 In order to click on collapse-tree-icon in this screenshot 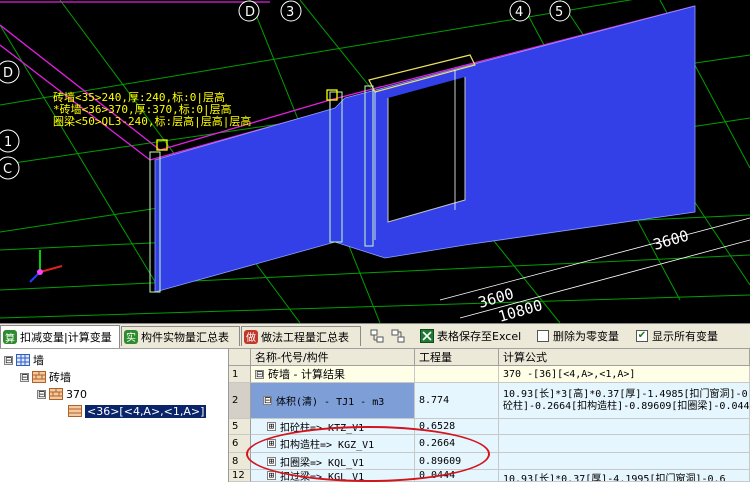, I will do `click(398, 336)`.